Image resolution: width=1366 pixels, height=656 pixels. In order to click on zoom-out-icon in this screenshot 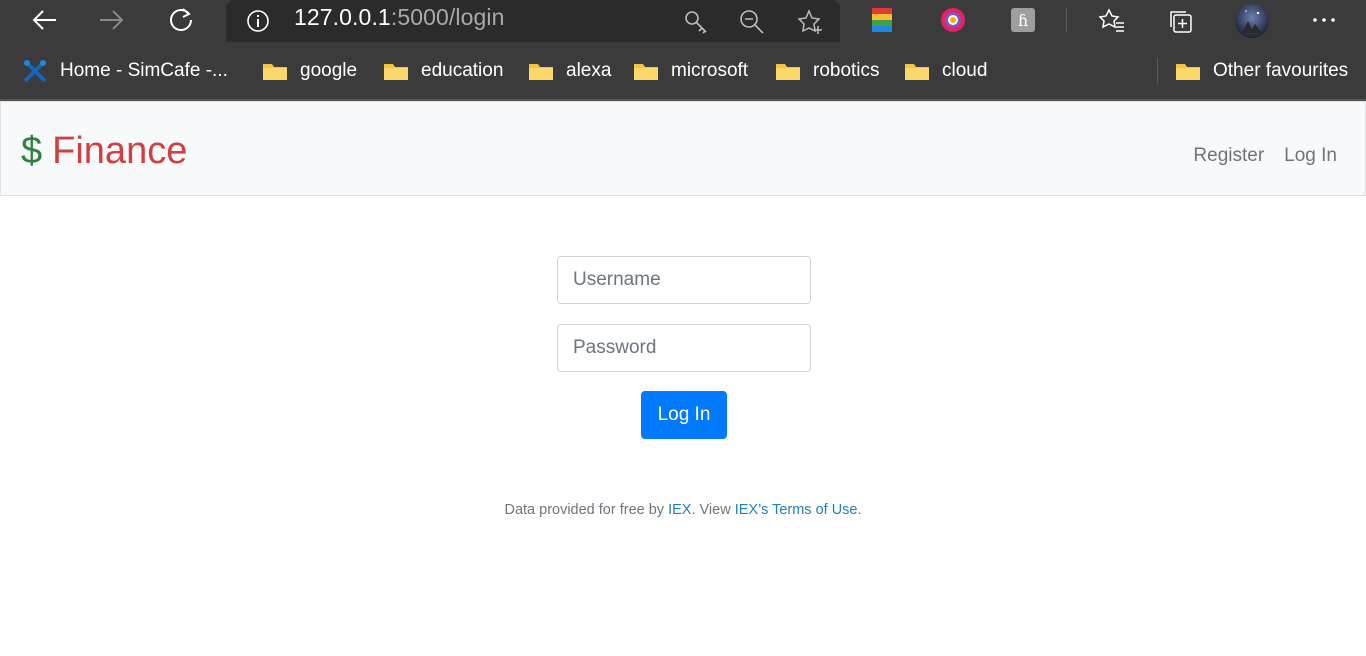, I will do `click(752, 24)`.